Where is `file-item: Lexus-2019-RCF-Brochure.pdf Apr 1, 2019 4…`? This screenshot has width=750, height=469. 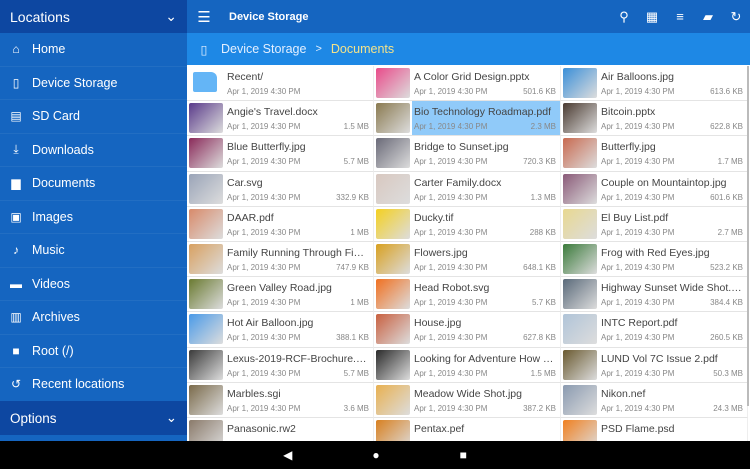
file-item: Lexus-2019-RCF-Brochure.pdf Apr 1, 2019 4… is located at coordinates (280, 365).